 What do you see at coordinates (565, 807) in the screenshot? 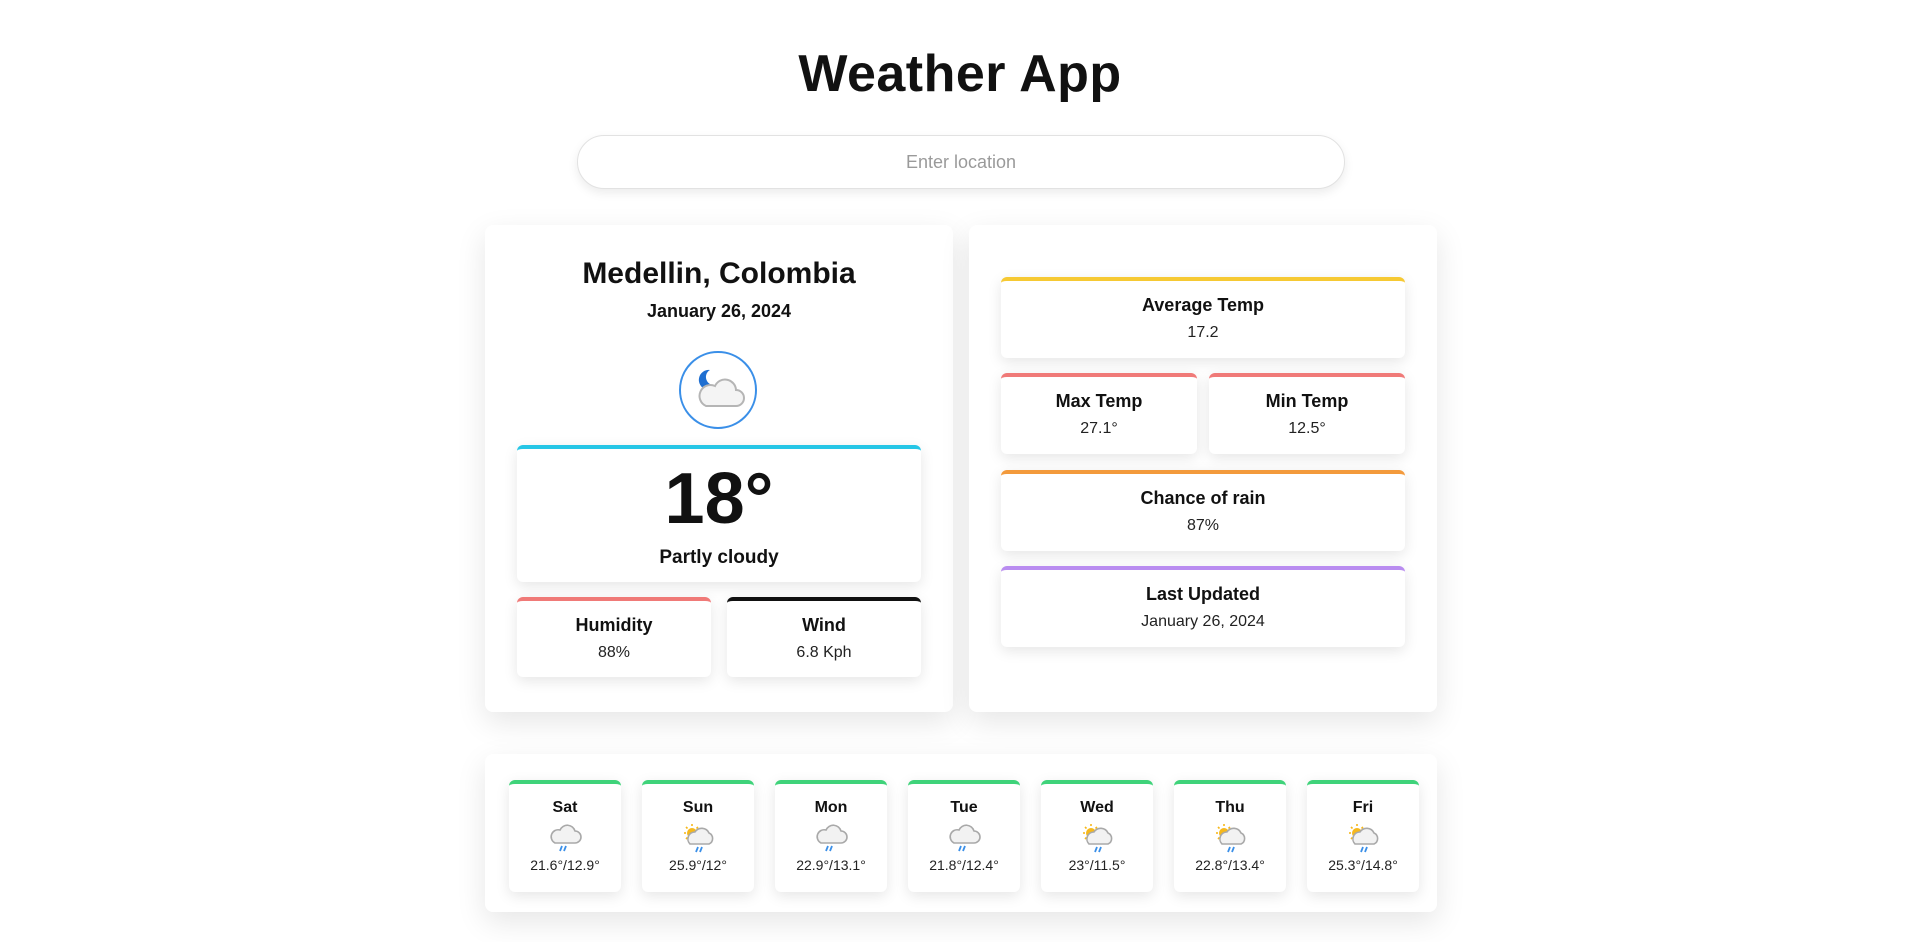
I see `forecast-day-name: Sat` at bounding box center [565, 807].